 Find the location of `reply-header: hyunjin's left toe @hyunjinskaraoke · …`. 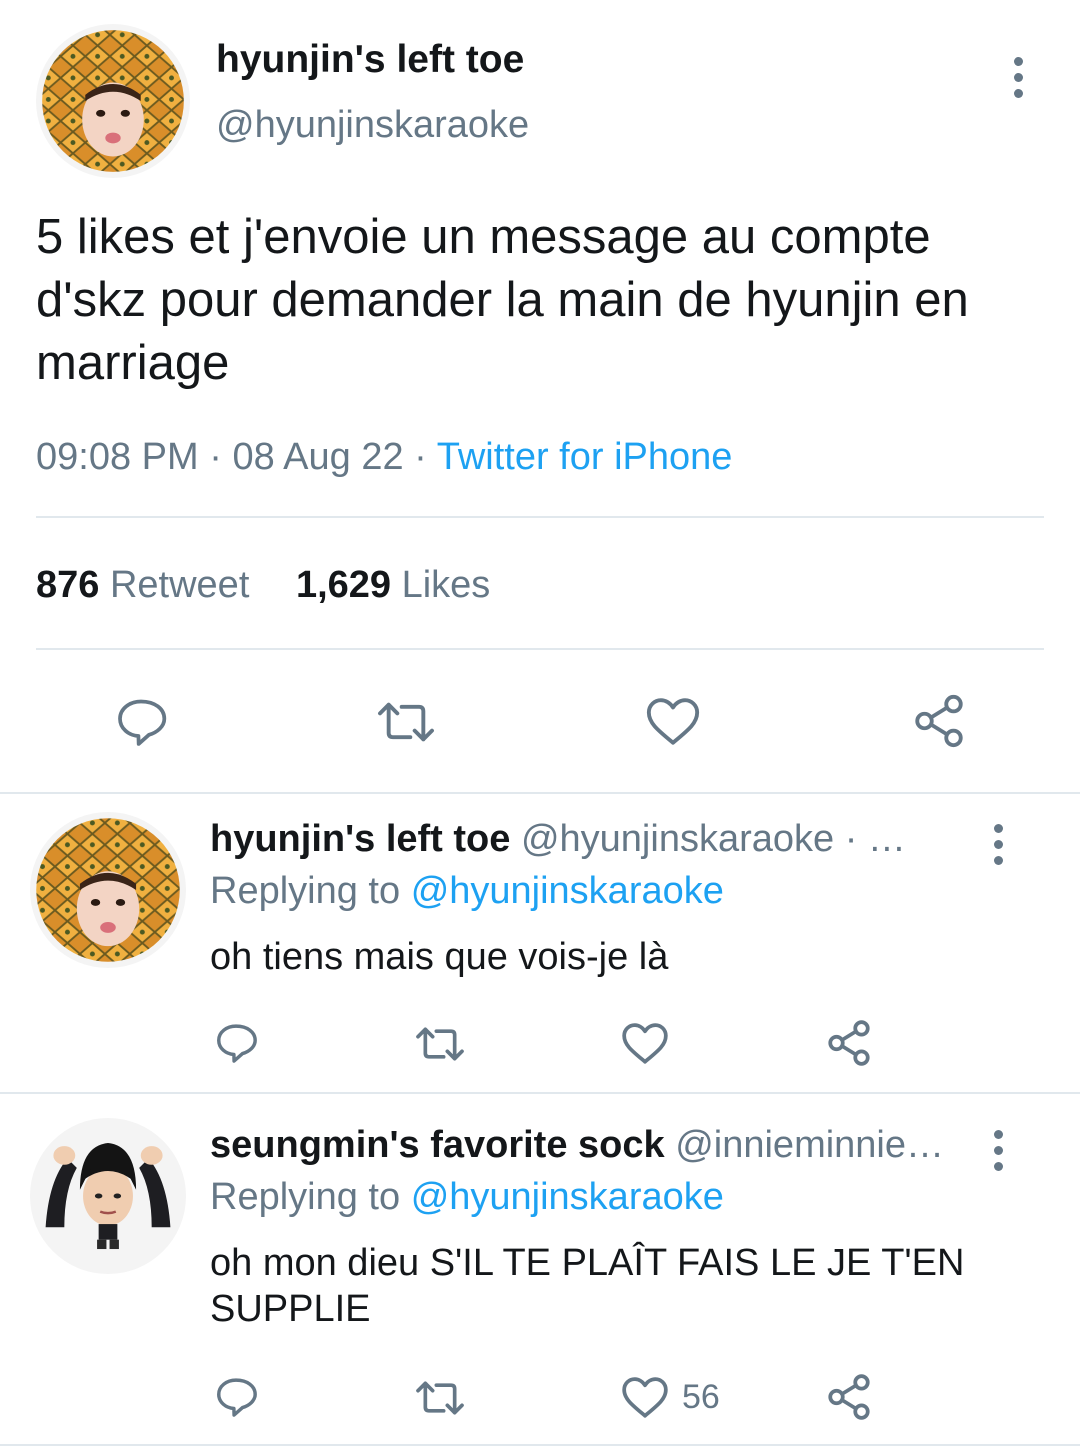

reply-header: hyunjin's left toe @hyunjinskaraoke · … is located at coordinates (590, 839).